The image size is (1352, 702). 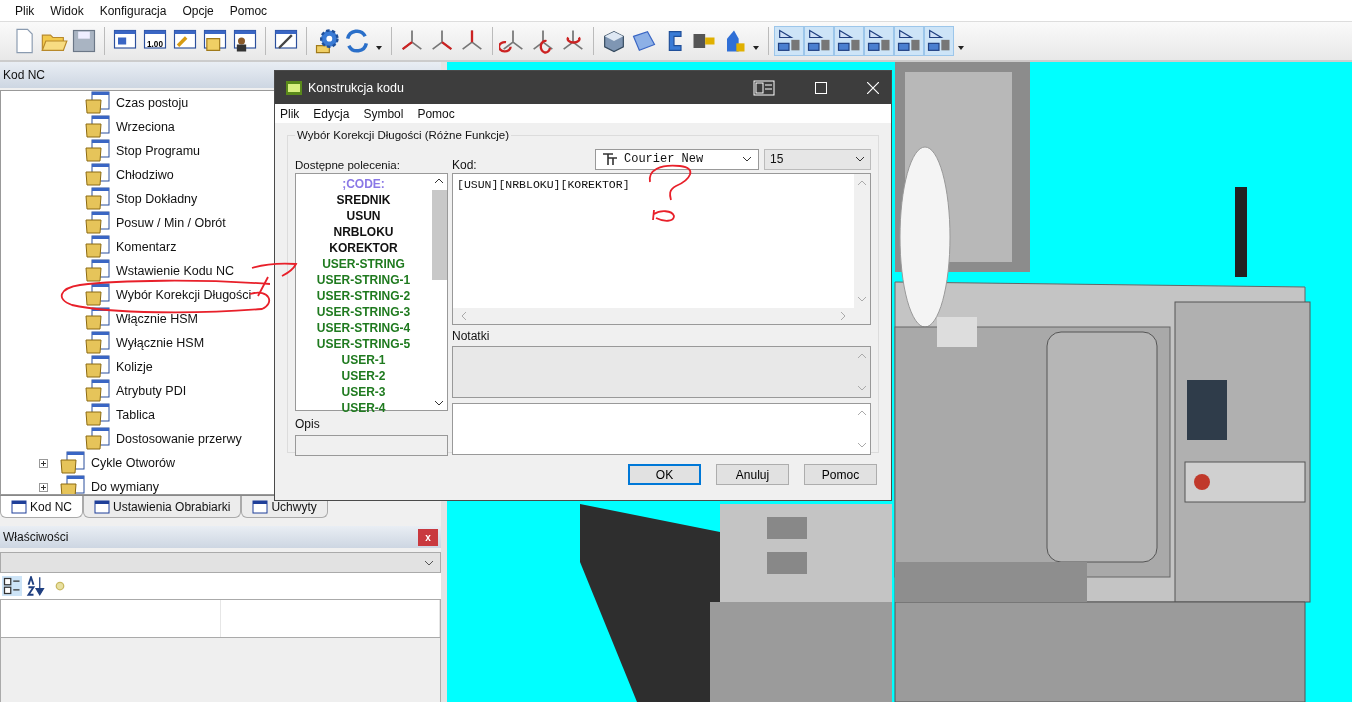 I want to click on gear-icon, so click(x=327, y=41).